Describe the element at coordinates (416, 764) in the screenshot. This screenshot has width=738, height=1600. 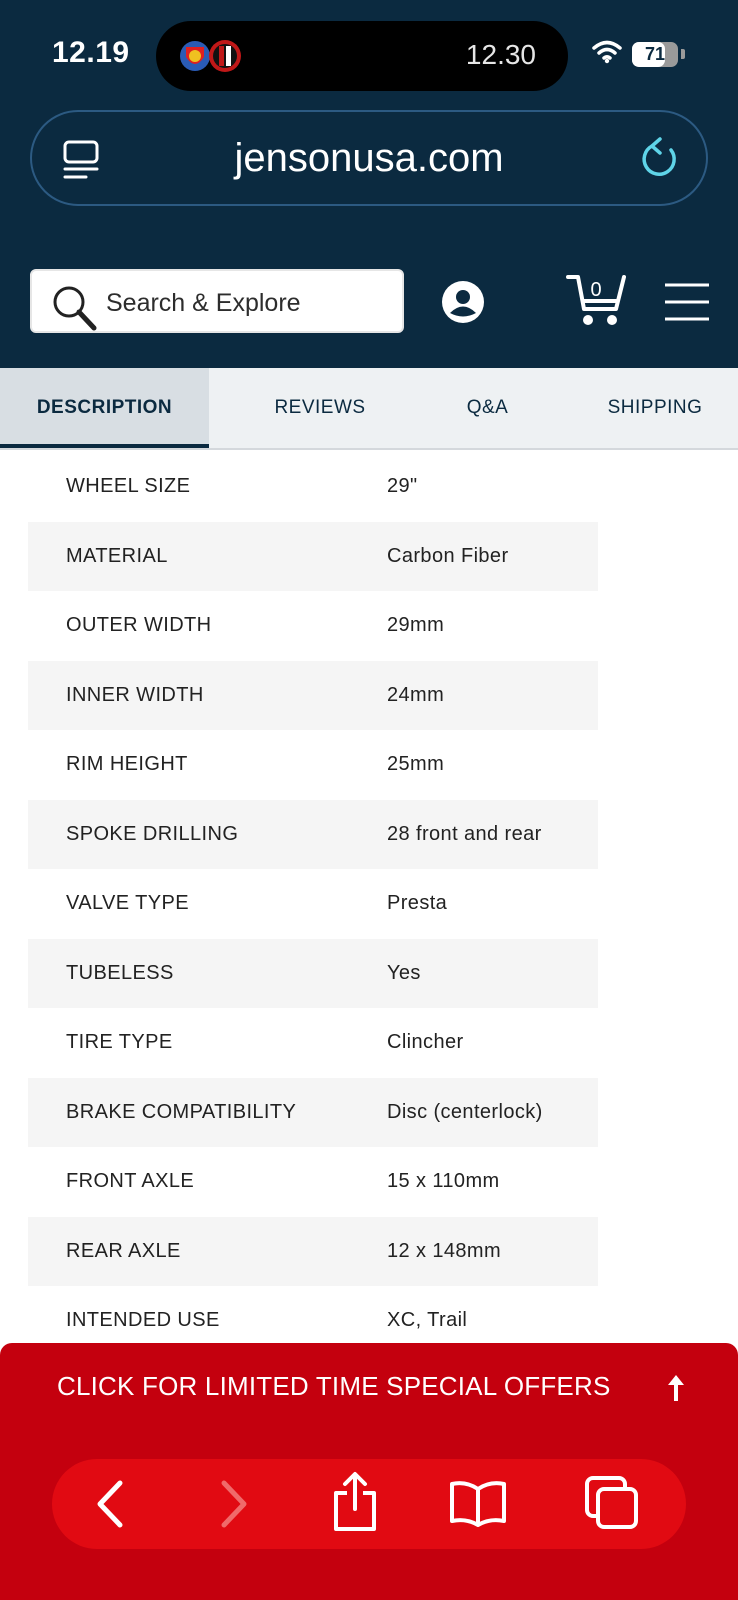
I see `spec-value: 25mm` at that location.